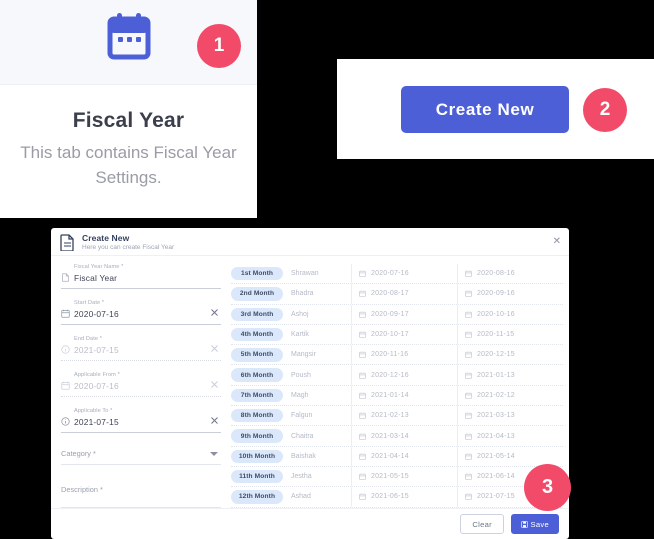 Image resolution: width=654 pixels, height=539 pixels. I want to click on month-start-date: 2020-11-16, so click(404, 355).